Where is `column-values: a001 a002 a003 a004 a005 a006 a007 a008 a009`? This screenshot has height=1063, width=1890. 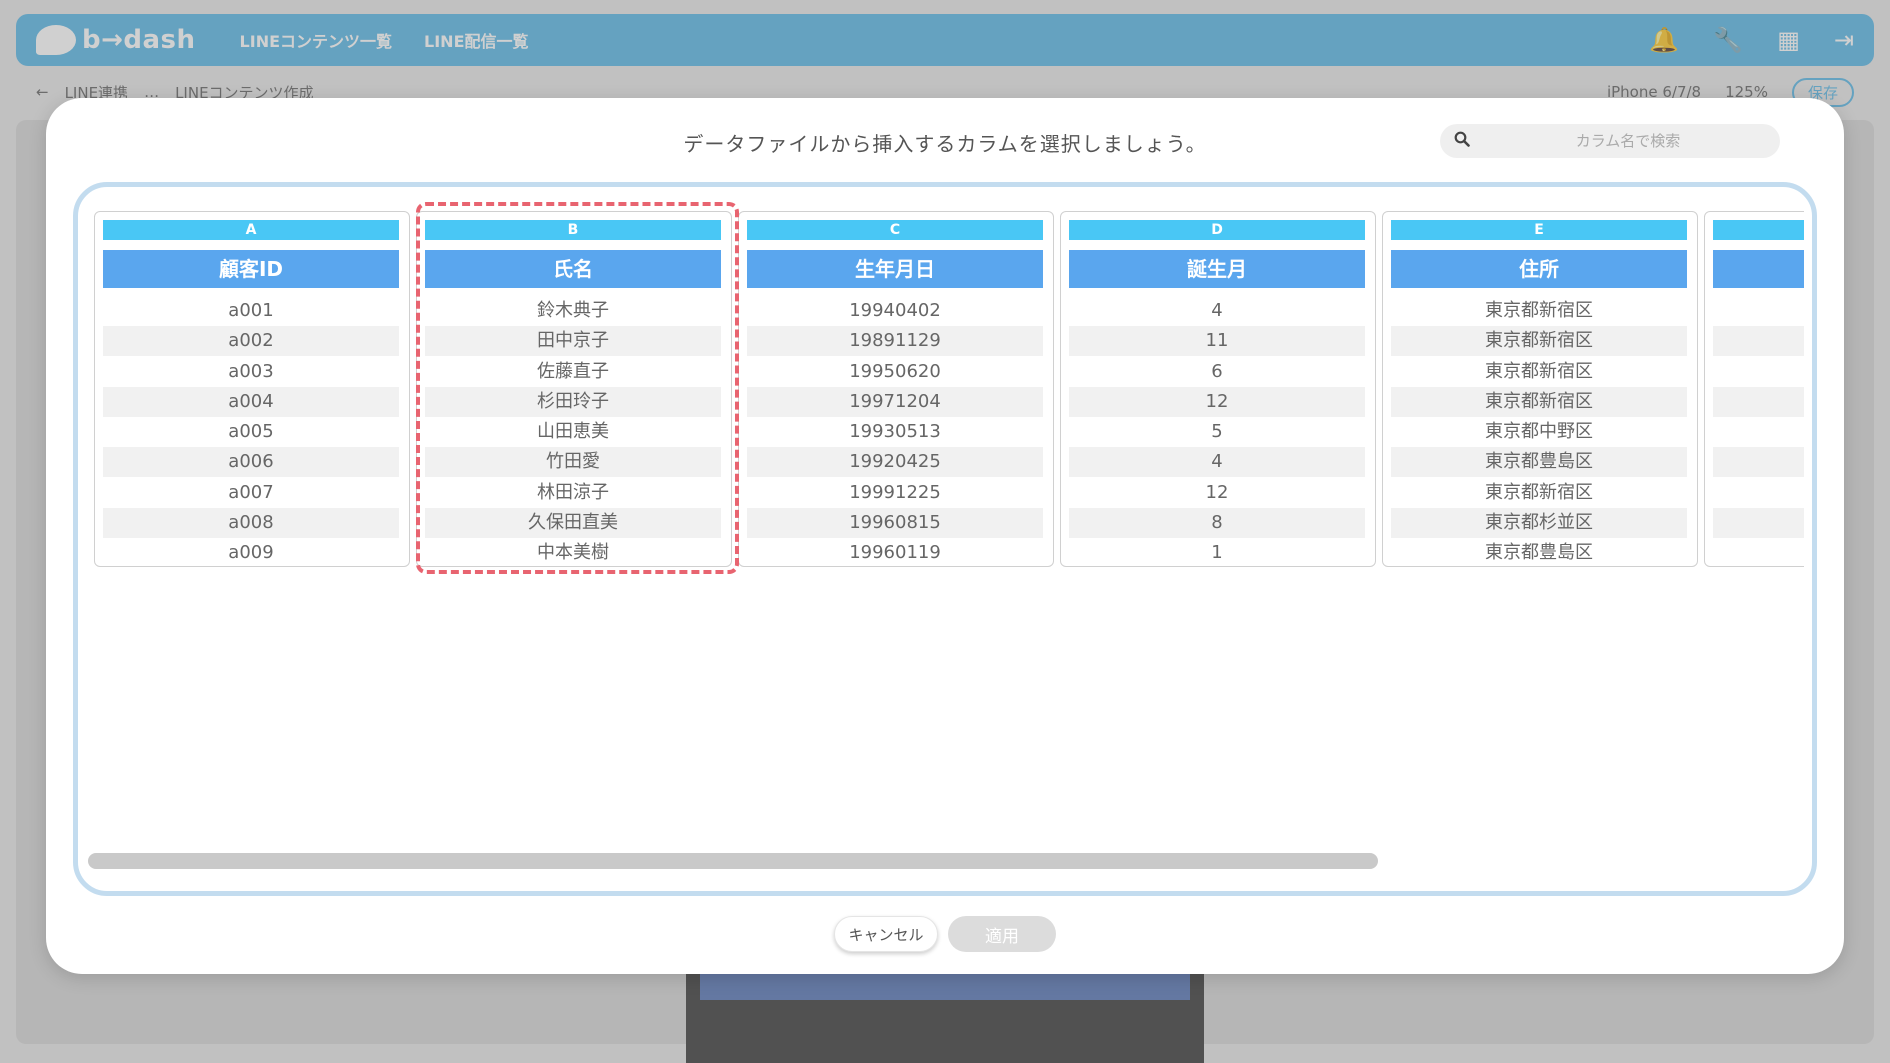
column-values: a001 a002 a003 a004 a005 a006 a007 a008 a009 is located at coordinates (251, 432).